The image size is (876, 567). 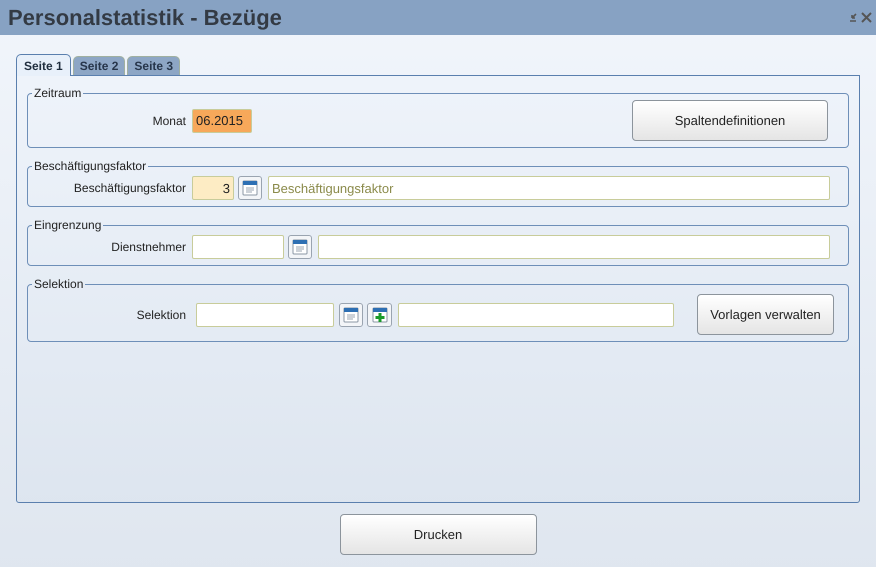 I want to click on field-label: Monat, so click(x=169, y=121).